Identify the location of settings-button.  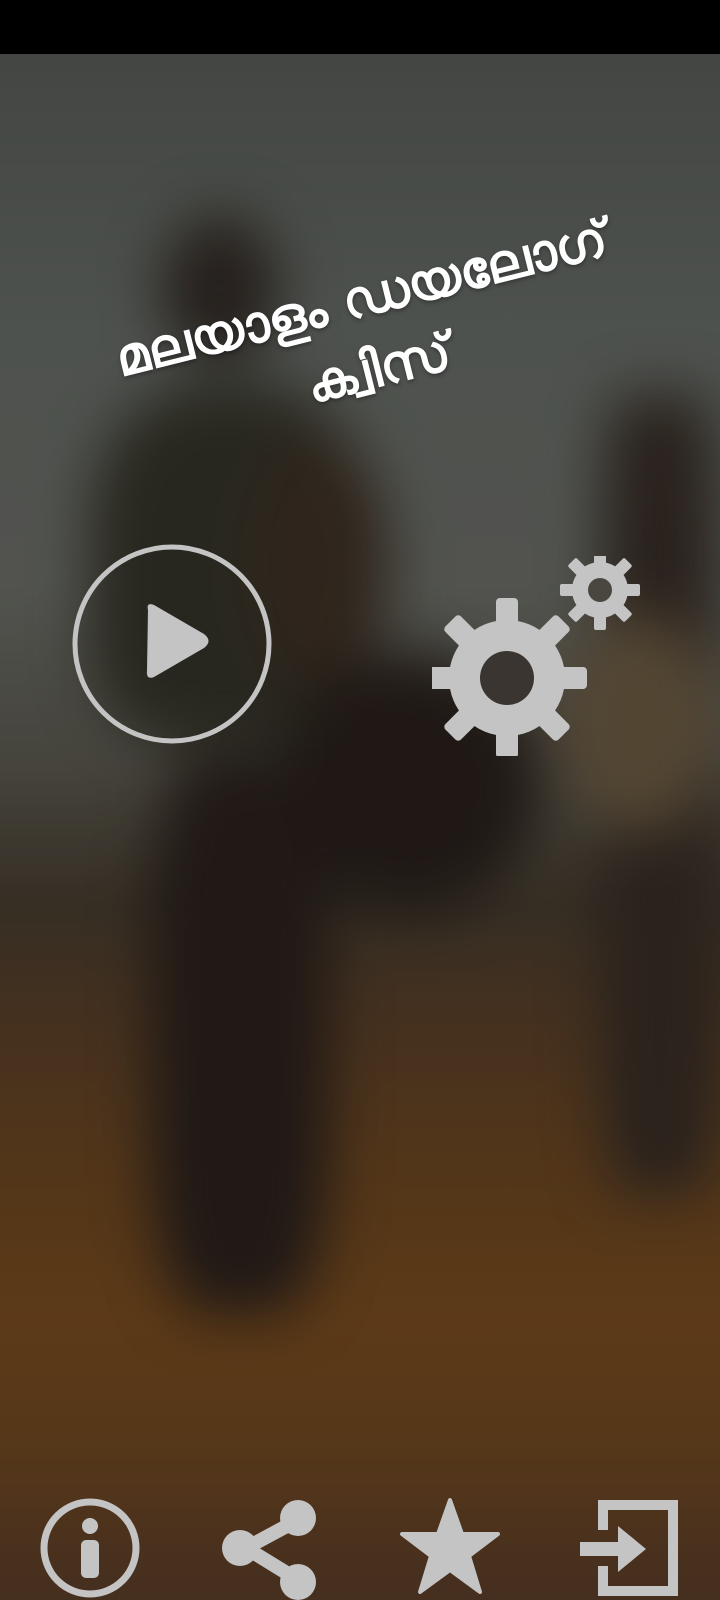
(534, 654).